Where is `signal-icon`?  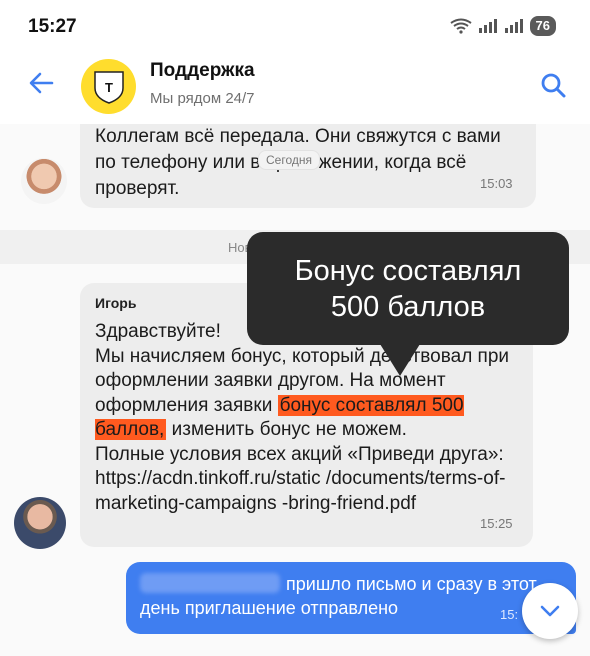 signal-icon is located at coordinates (487, 26).